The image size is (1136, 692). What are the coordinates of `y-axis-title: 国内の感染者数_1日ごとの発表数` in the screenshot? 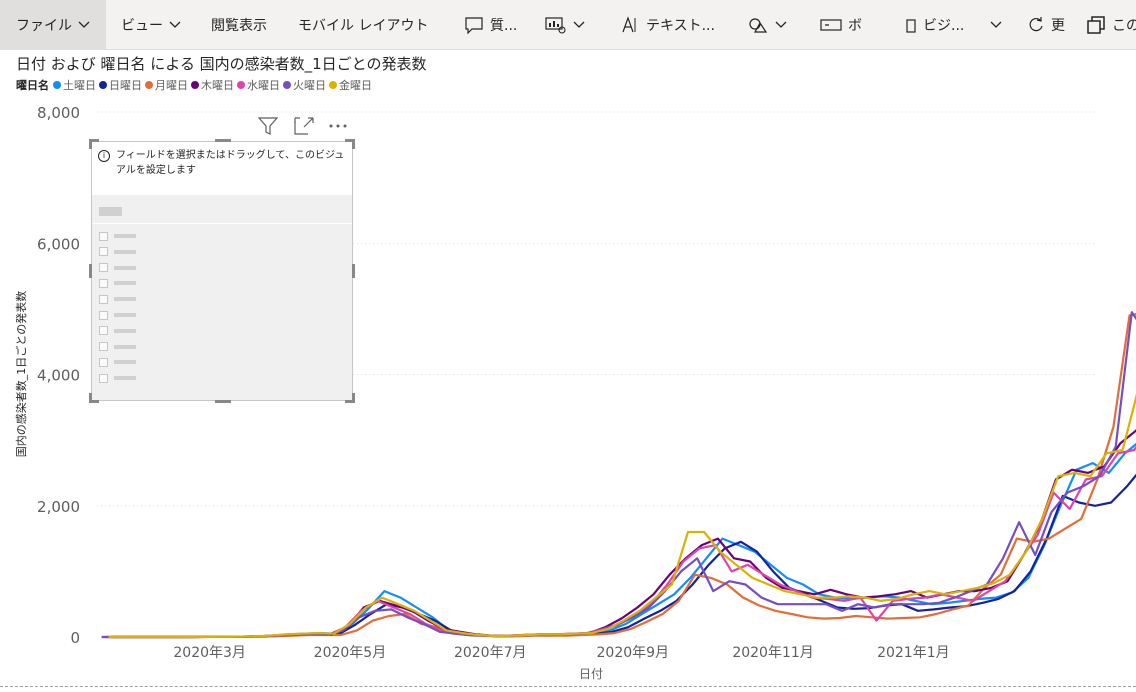 It's located at (21, 374).